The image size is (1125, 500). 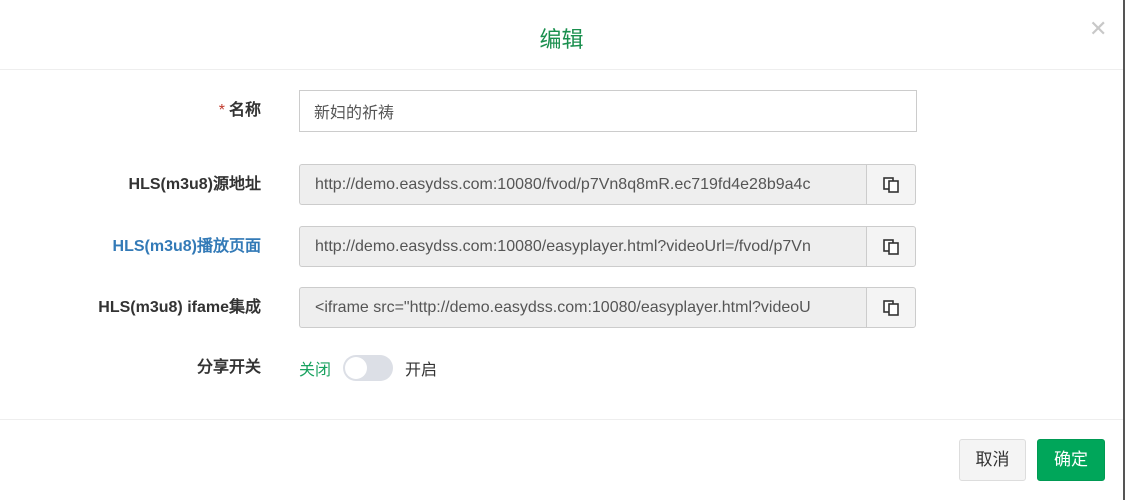 I want to click on share-toggle, so click(x=368, y=368).